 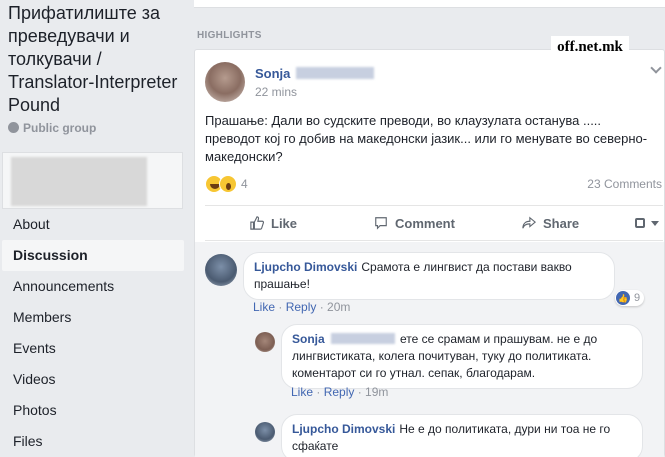 I want to click on wow-icon, so click(x=228, y=184).